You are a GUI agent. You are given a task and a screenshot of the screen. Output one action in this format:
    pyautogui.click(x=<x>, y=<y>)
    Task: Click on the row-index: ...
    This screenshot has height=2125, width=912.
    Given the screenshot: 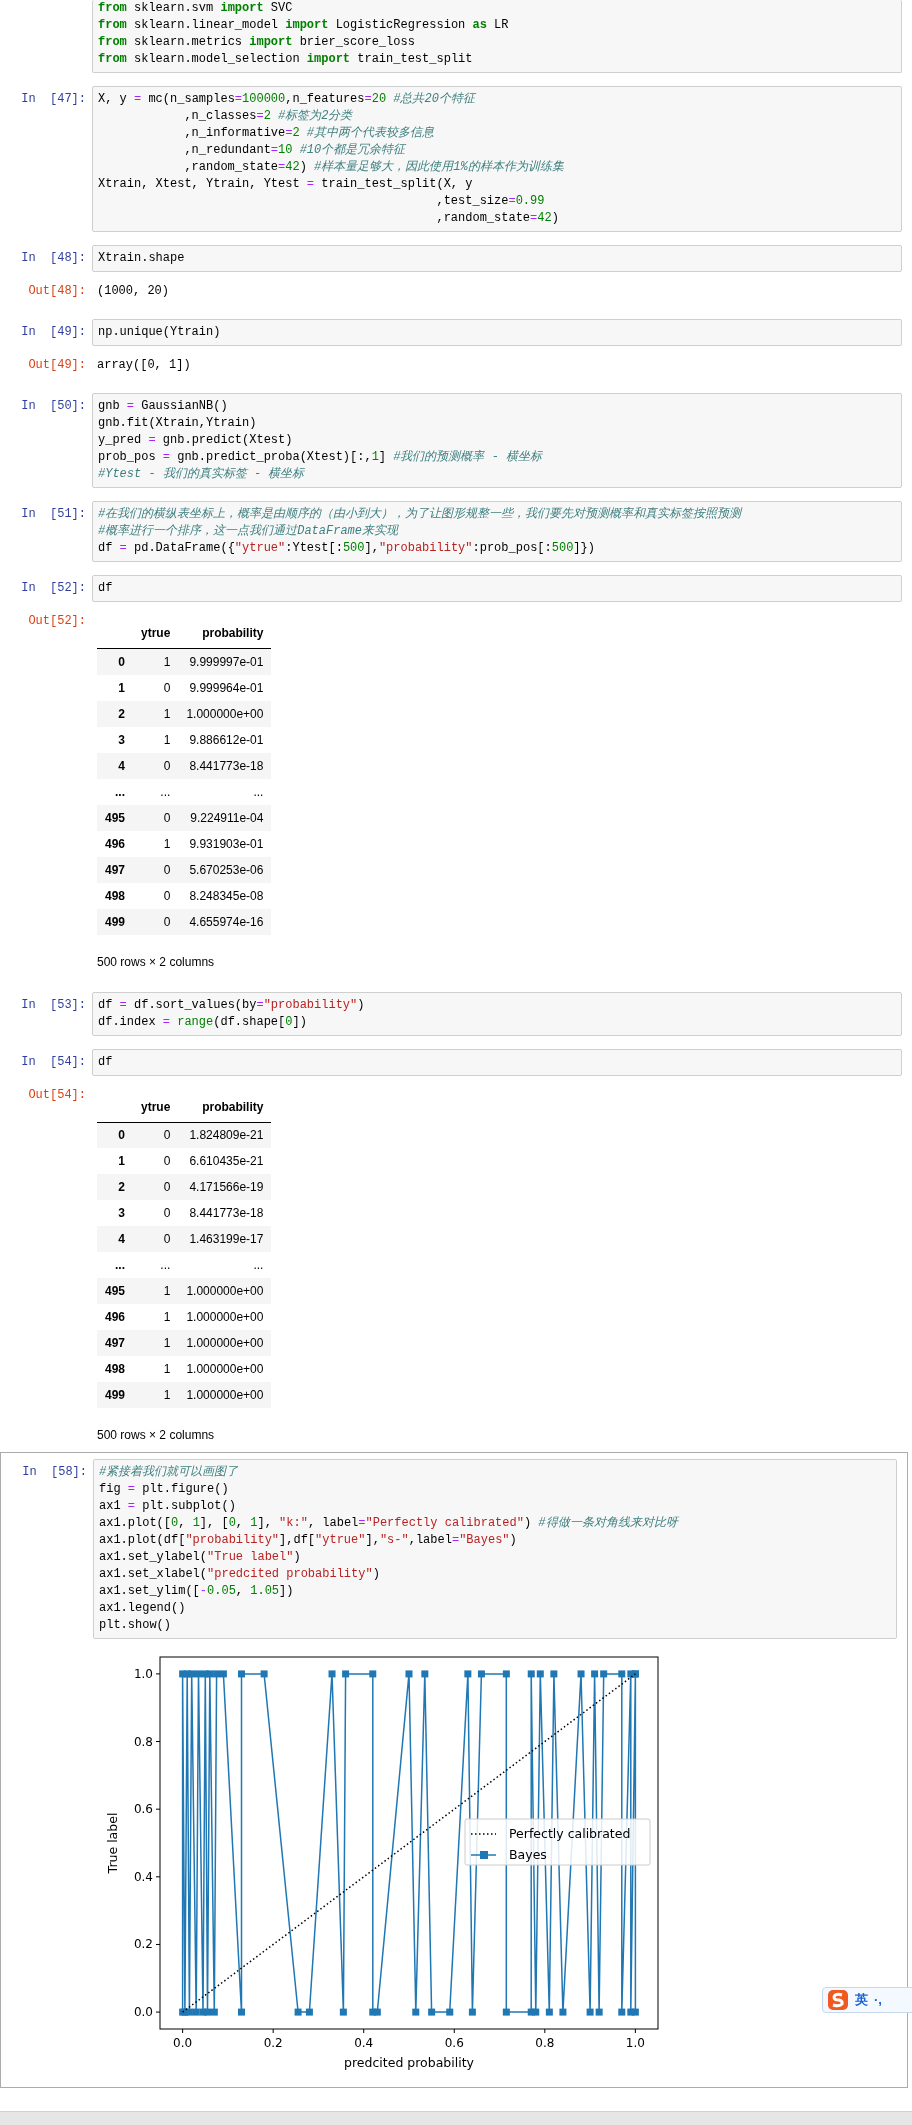 What is the action you would take?
    pyautogui.click(x=120, y=791)
    